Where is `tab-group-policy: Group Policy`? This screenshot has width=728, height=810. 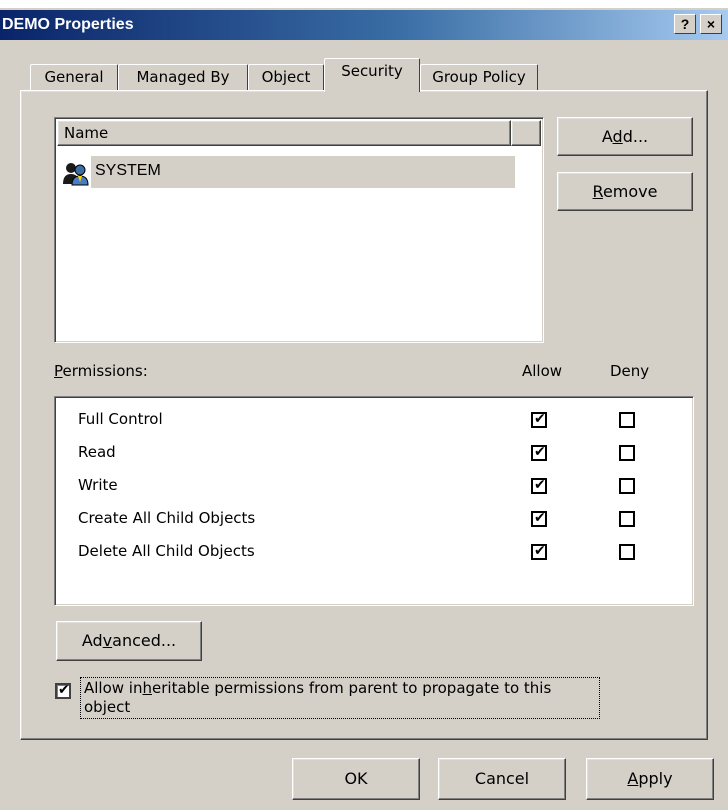
tab-group-policy: Group Policy is located at coordinates (479, 77).